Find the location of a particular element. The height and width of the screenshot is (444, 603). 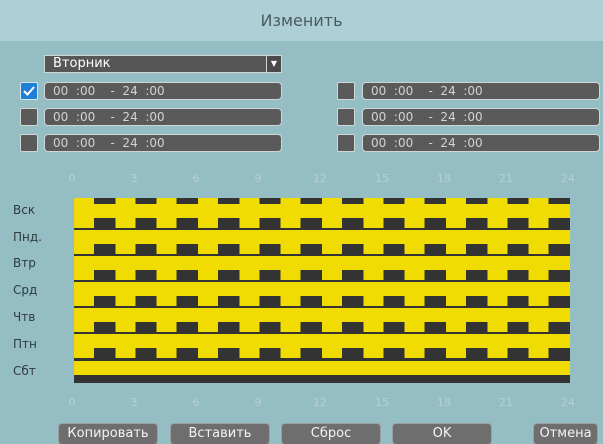

copy-button: Копировать is located at coordinates (108, 433).